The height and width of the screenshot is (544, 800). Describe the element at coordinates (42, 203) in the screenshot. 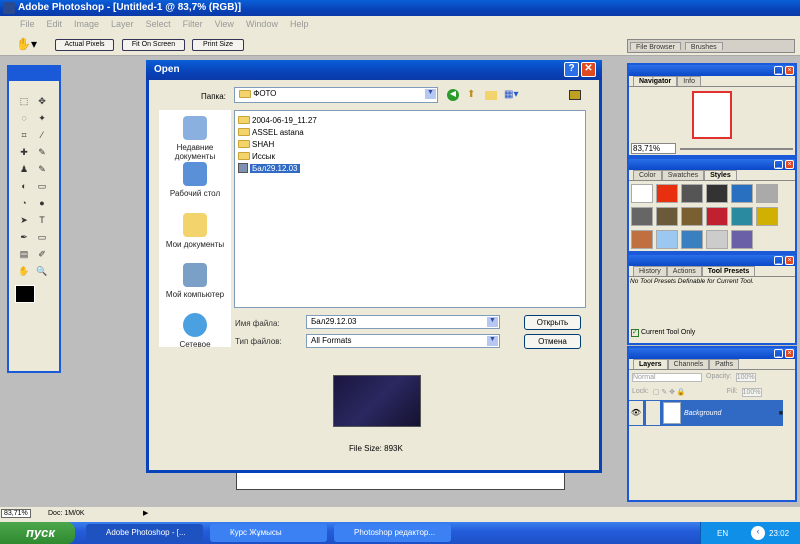

I see `tool-button: ●` at that location.